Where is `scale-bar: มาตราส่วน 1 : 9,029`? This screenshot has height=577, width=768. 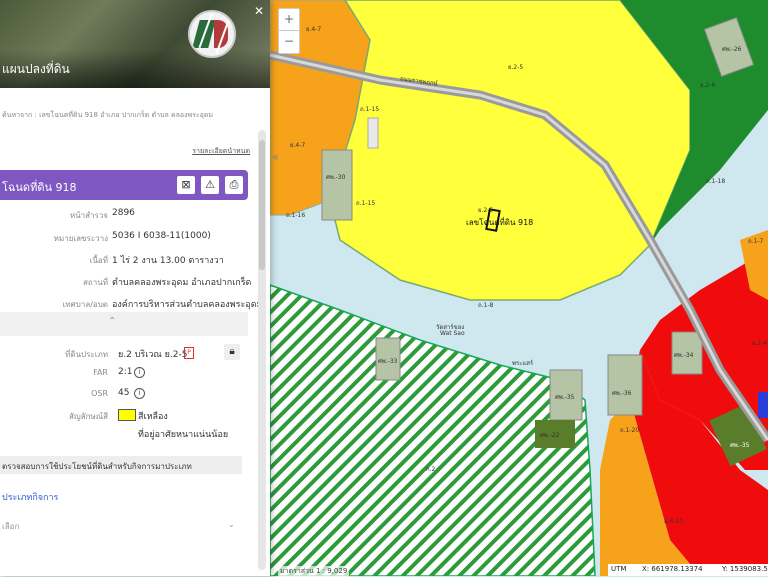 scale-bar: มาตราส่วน 1 : 9,029 is located at coordinates (314, 571).